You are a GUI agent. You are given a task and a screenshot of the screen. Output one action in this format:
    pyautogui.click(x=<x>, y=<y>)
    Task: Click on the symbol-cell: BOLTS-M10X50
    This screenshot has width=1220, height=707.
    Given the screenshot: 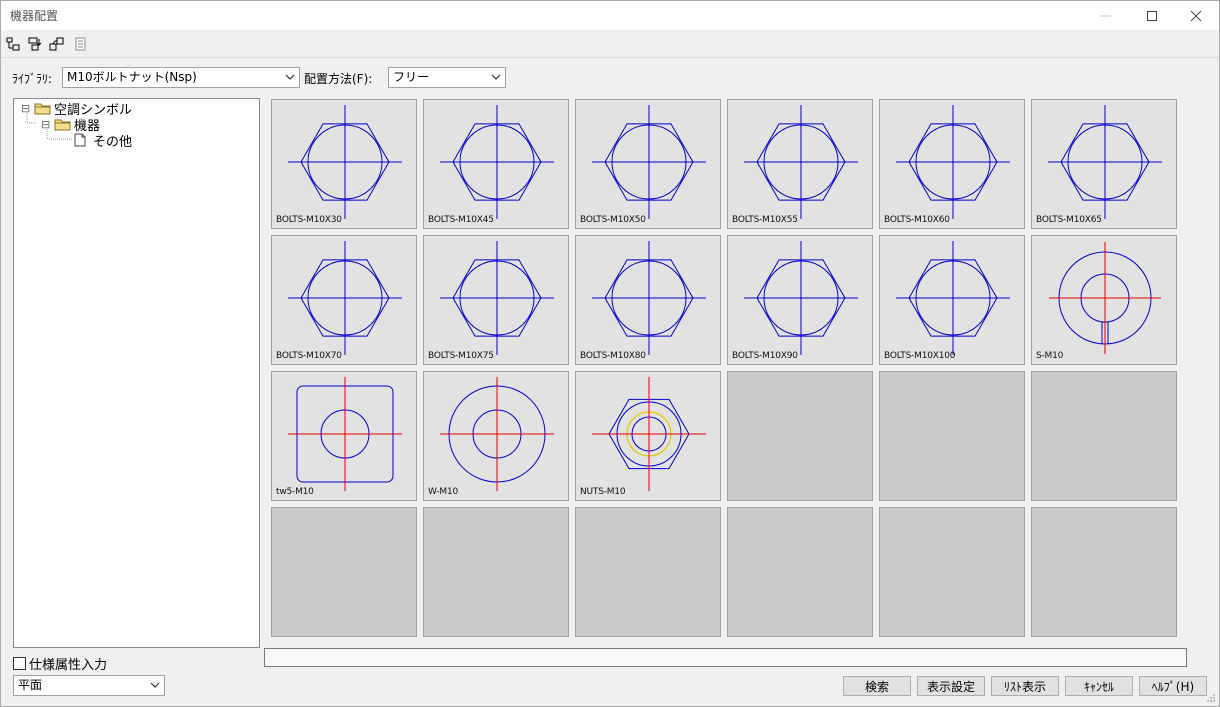 What is the action you would take?
    pyautogui.click(x=648, y=164)
    